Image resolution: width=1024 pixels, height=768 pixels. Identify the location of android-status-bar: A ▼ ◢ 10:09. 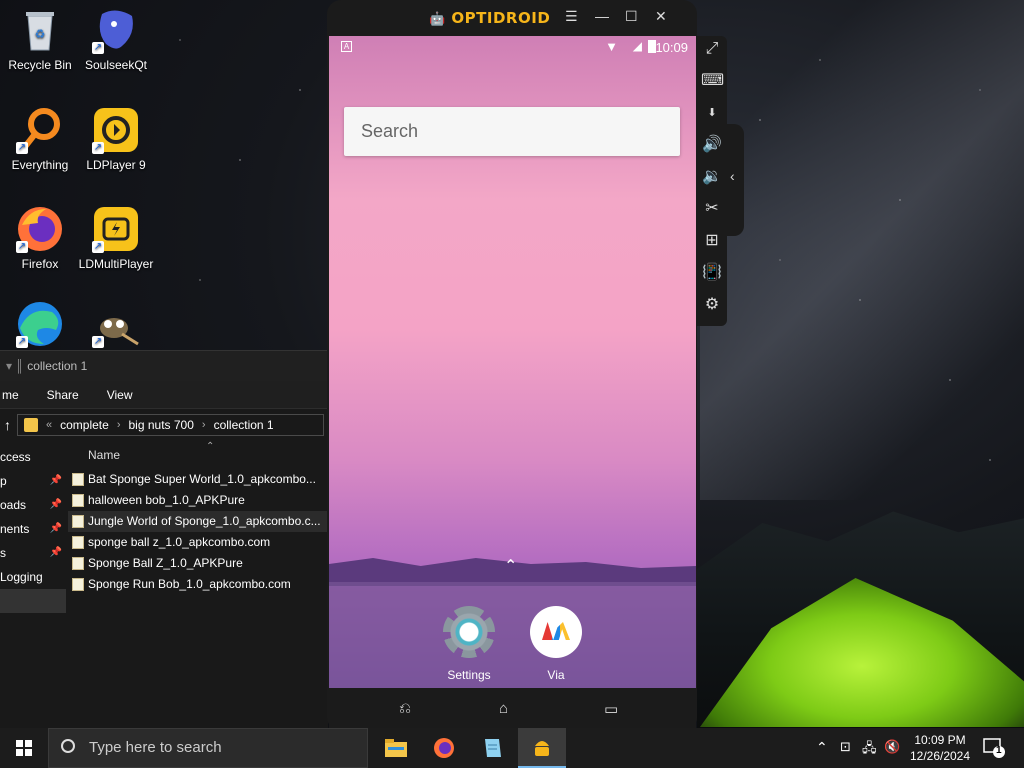
(512, 48).